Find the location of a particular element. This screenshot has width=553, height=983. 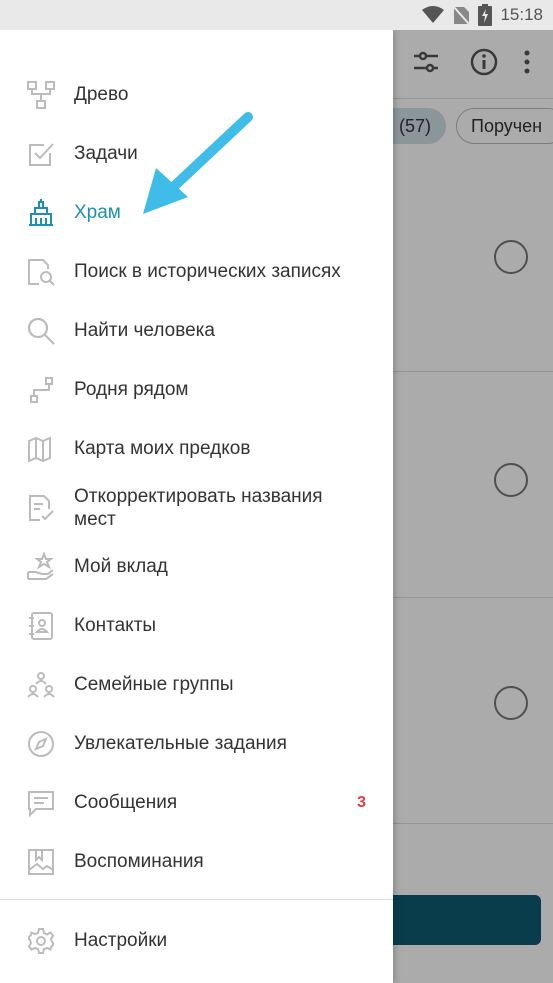

map-icon is located at coordinates (41, 449).